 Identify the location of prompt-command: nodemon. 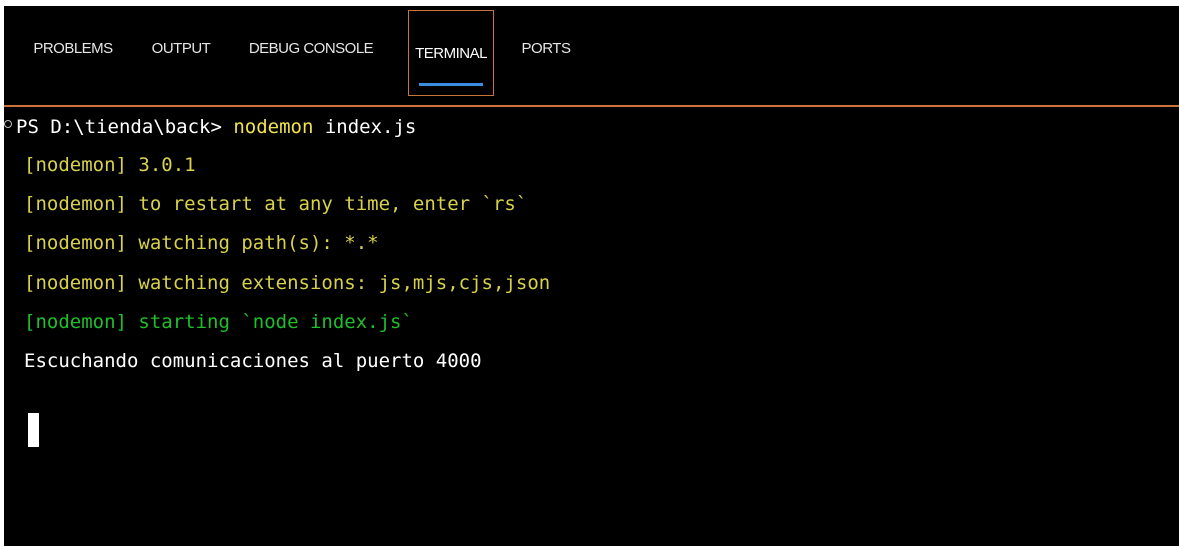
(273, 127).